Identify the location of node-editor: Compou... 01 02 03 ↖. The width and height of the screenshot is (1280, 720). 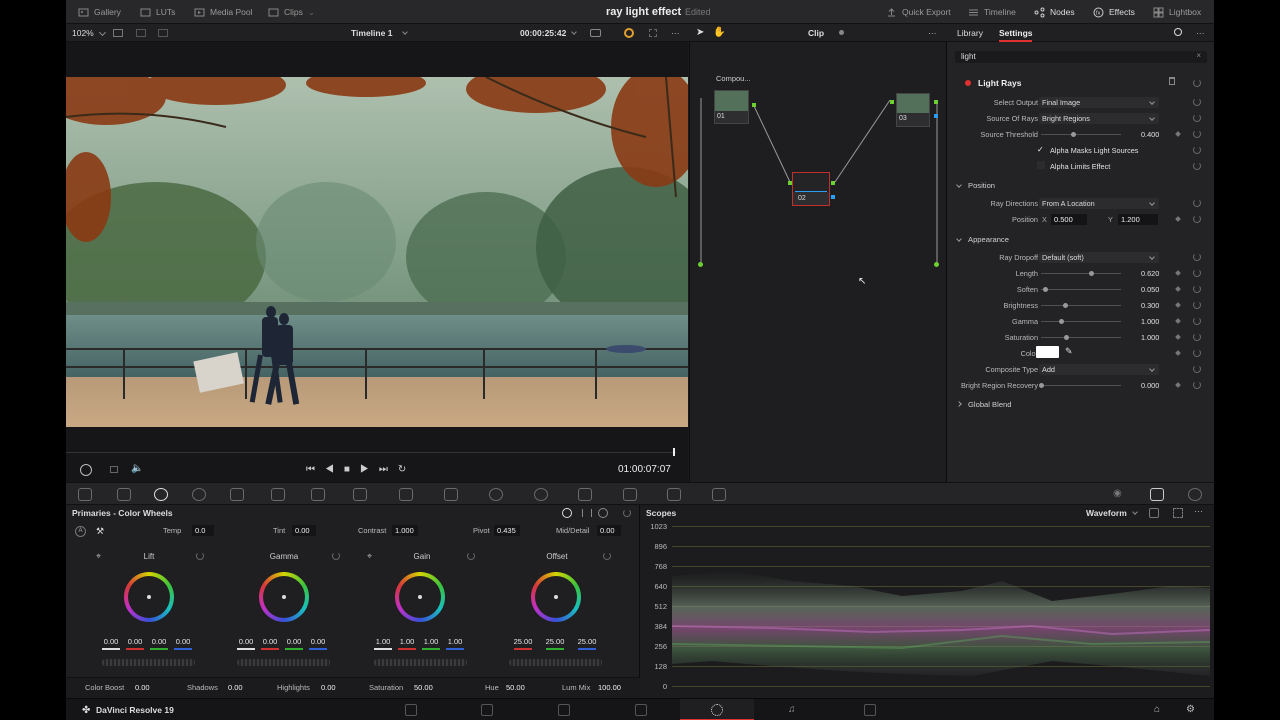
(817, 262).